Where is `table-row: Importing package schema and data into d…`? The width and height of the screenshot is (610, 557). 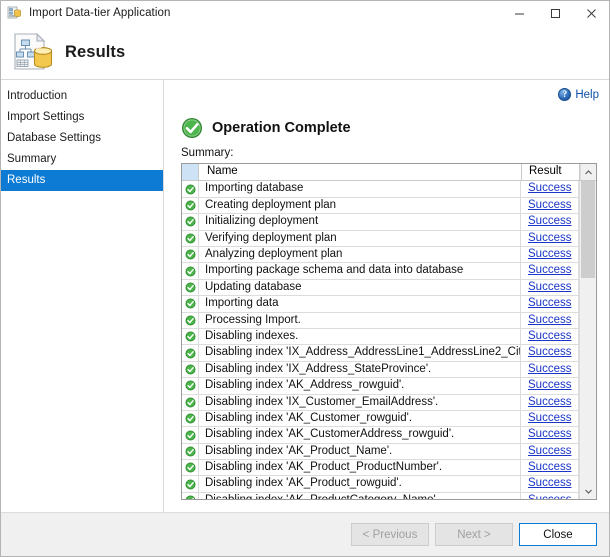
table-row: Importing package schema and data into d… is located at coordinates (380, 271).